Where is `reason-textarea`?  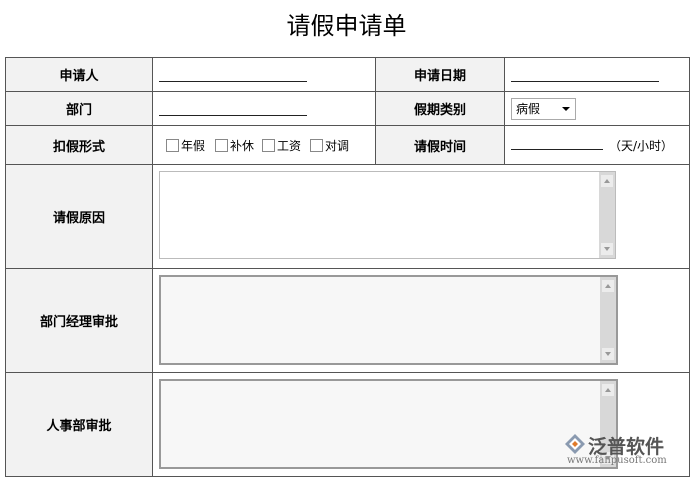 reason-textarea is located at coordinates (387, 215).